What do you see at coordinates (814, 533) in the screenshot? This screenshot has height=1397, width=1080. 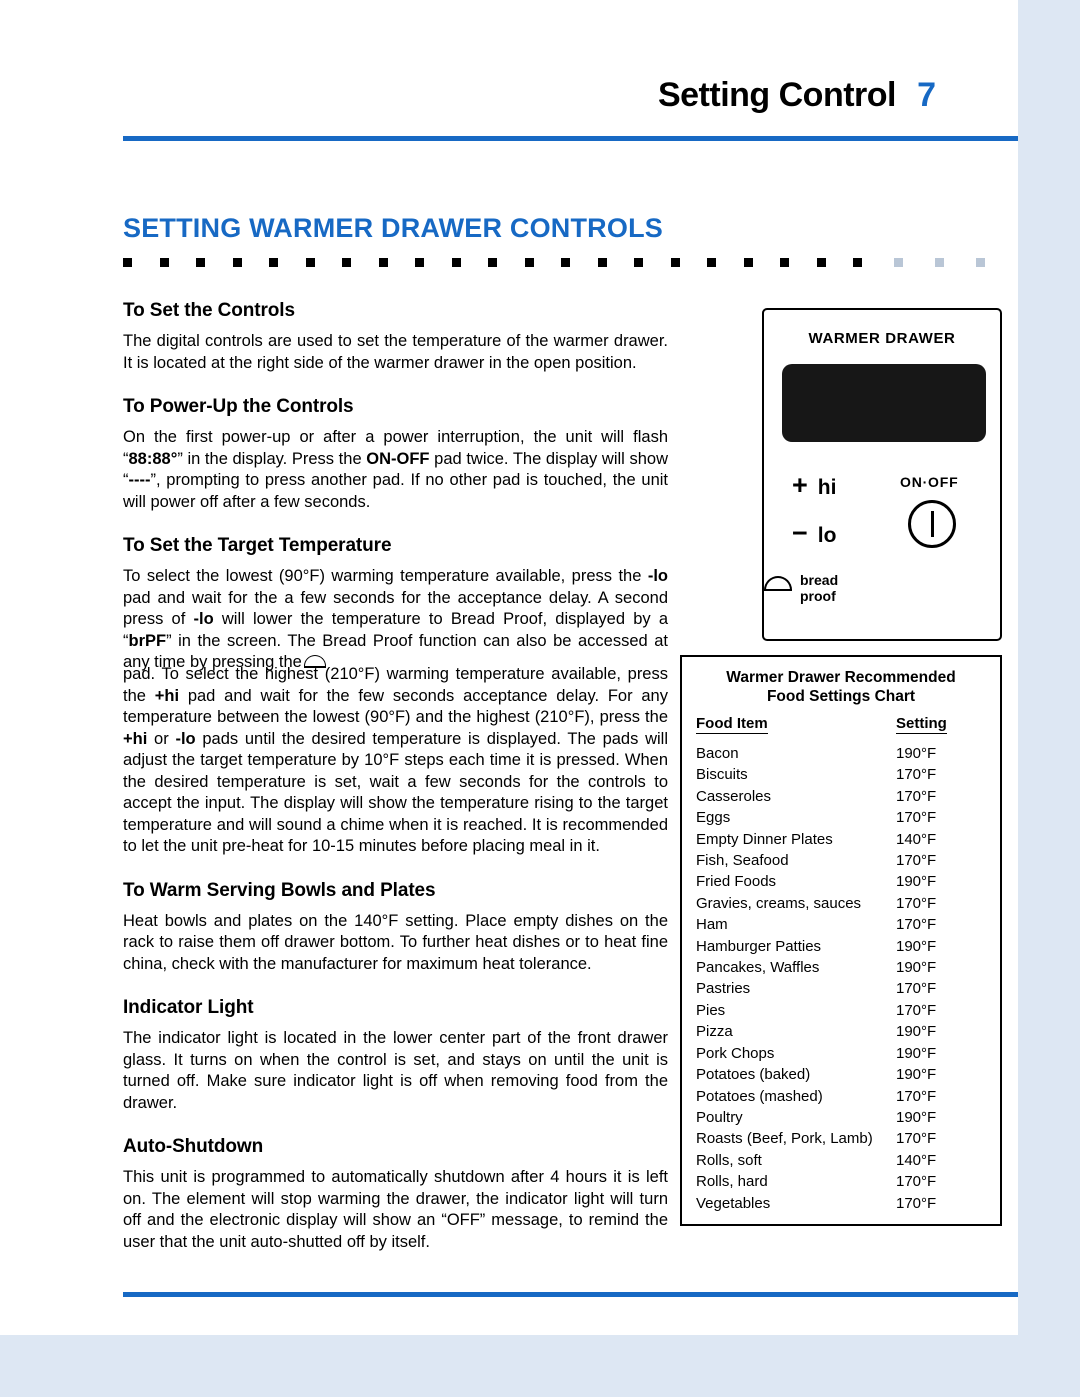 I see `lo-pad: − lo` at bounding box center [814, 533].